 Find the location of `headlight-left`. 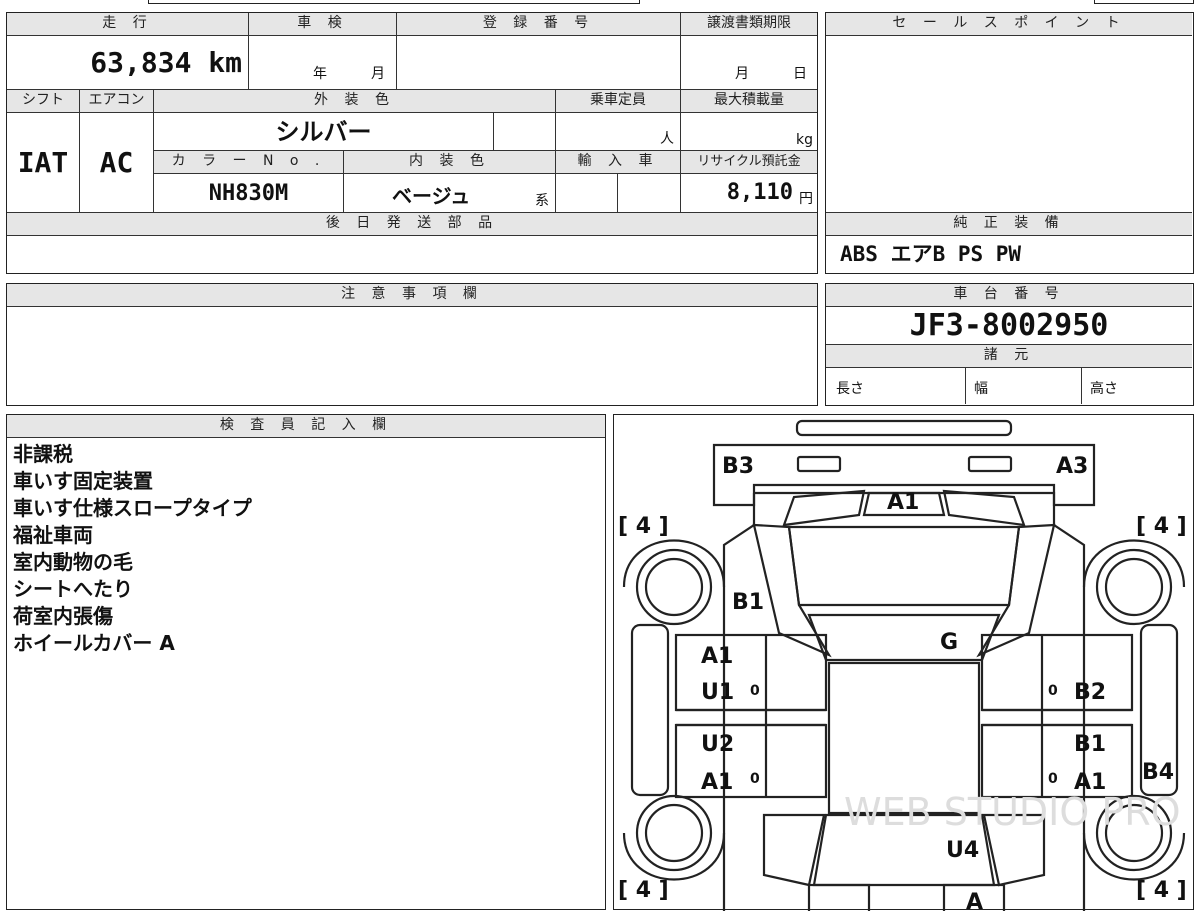

headlight-left is located at coordinates (819, 464).